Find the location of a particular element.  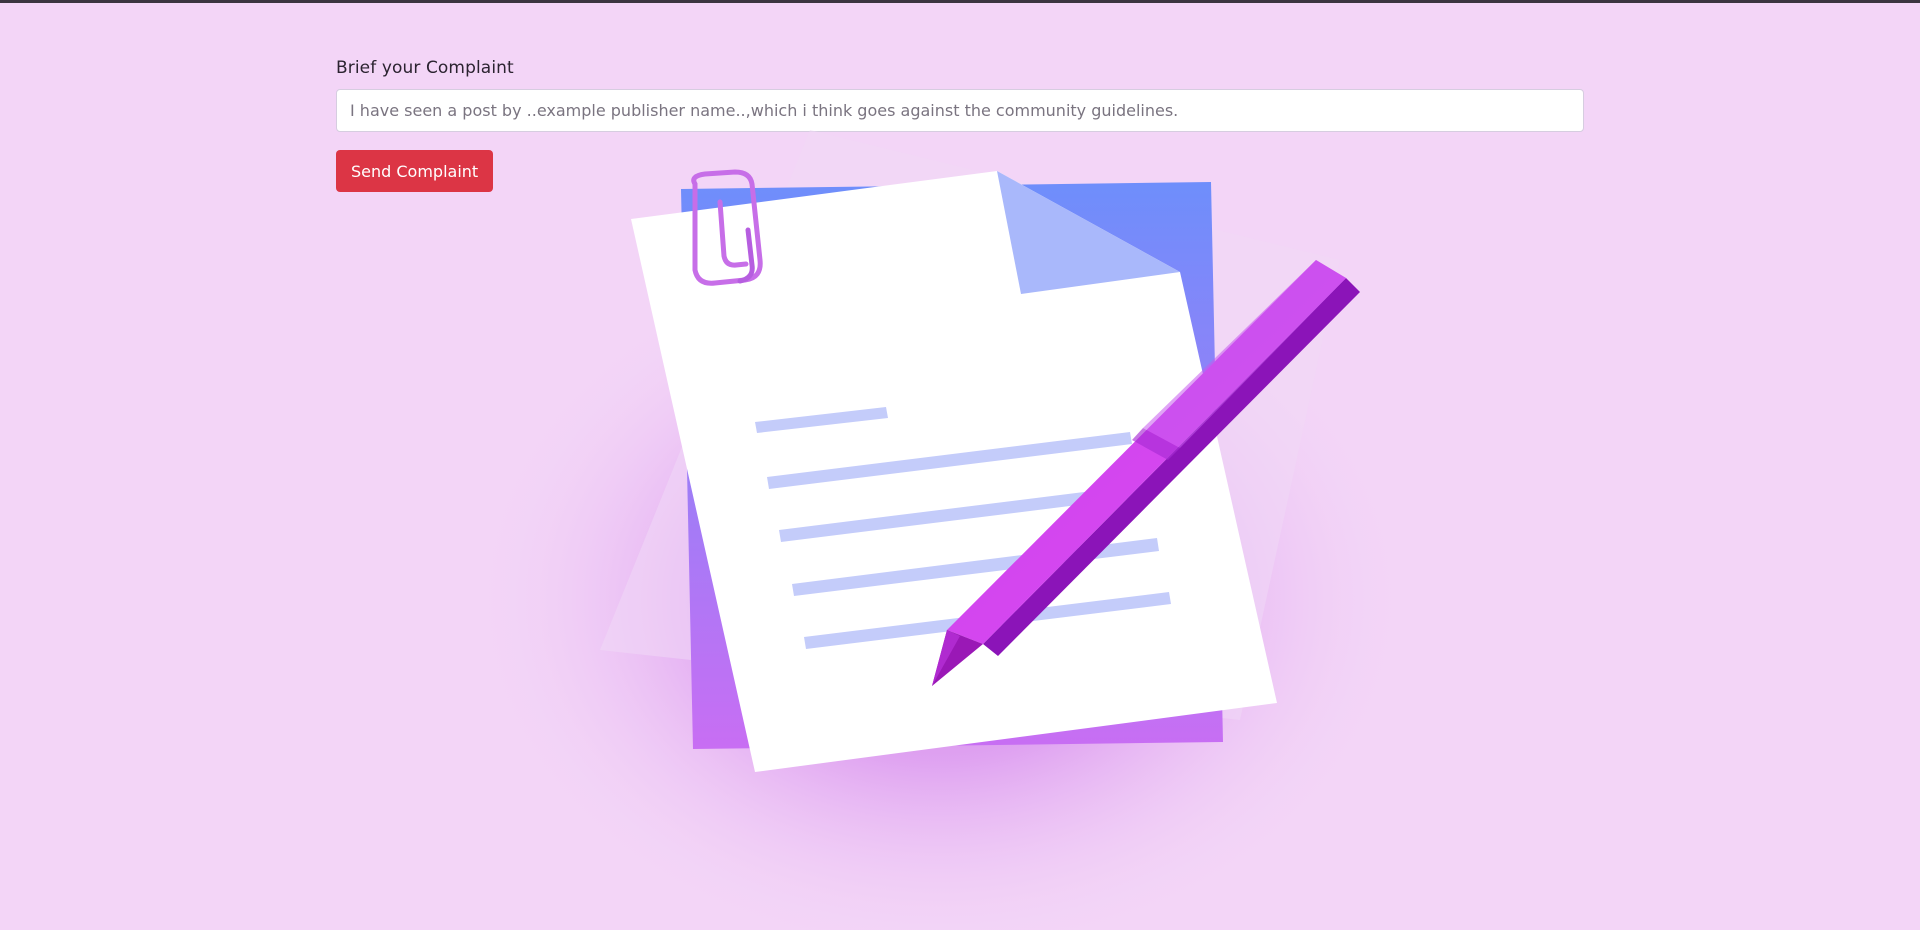

top-border is located at coordinates (960, 1).